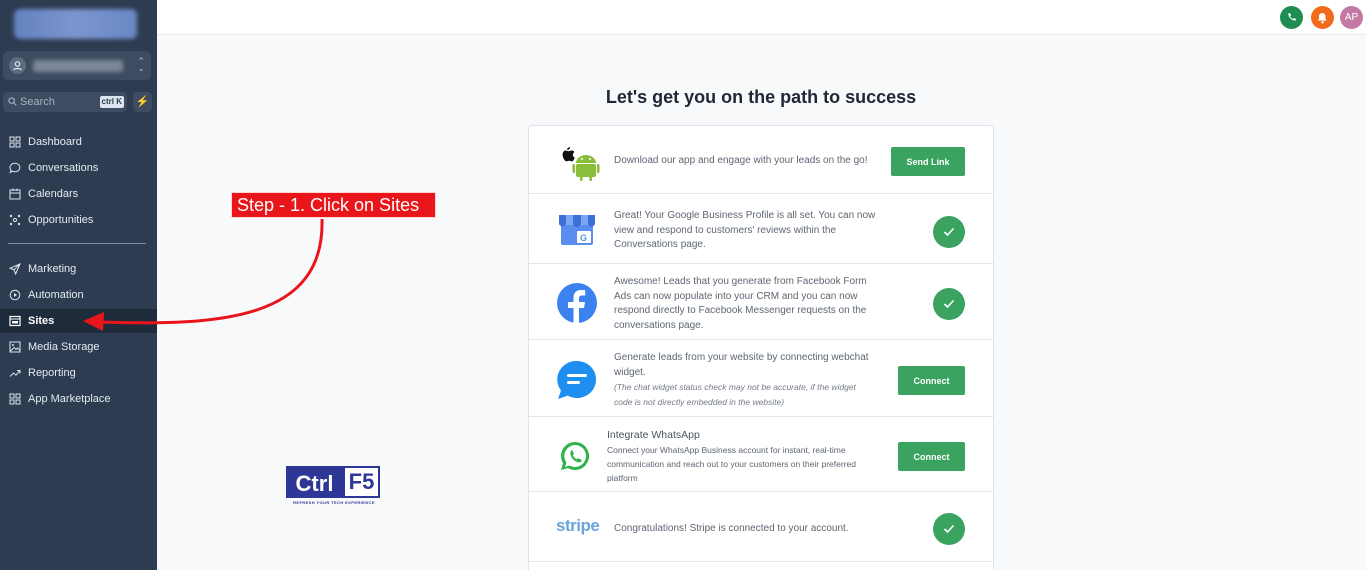 The image size is (1366, 570). I want to click on sidebar-item-reporting: Reporting, so click(78, 373).